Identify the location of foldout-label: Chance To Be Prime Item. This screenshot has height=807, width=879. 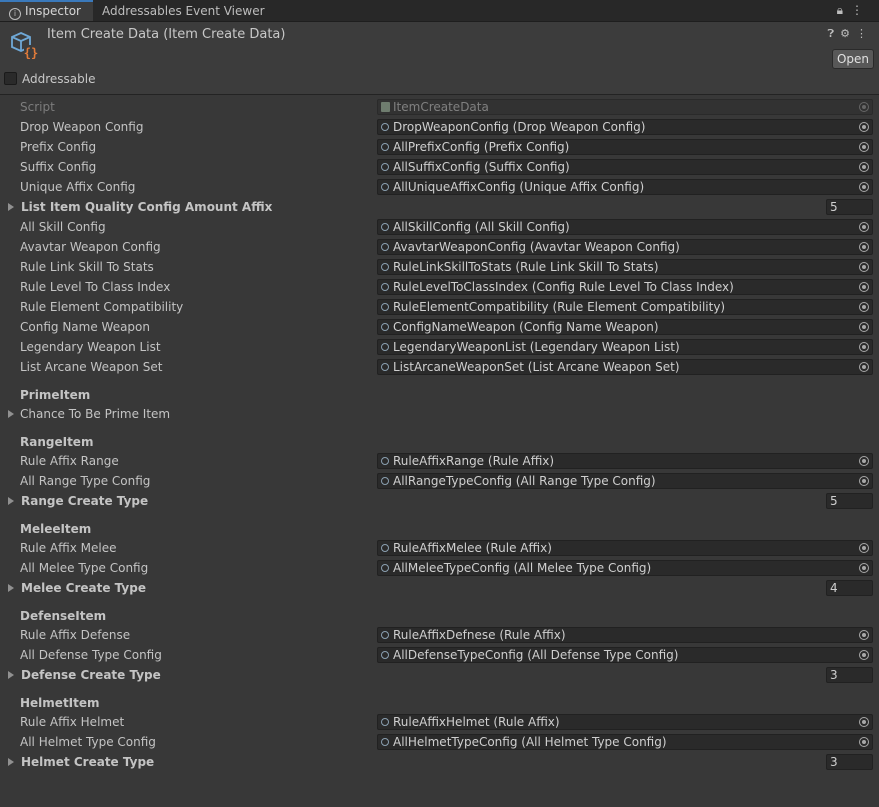
(95, 414).